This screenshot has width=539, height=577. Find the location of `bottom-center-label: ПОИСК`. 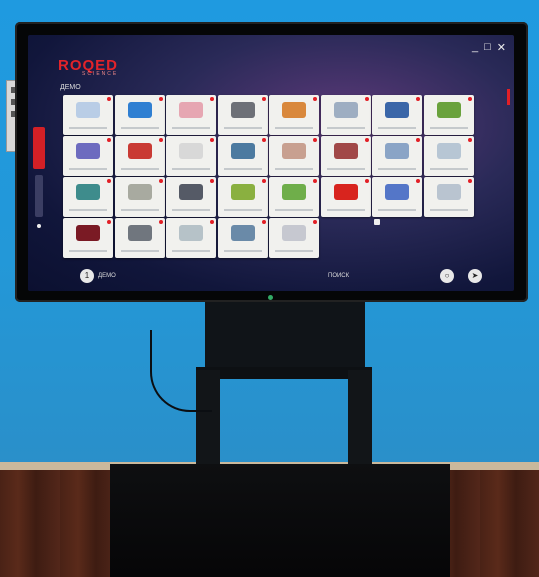

bottom-center-label: ПОИСК is located at coordinates (338, 276).